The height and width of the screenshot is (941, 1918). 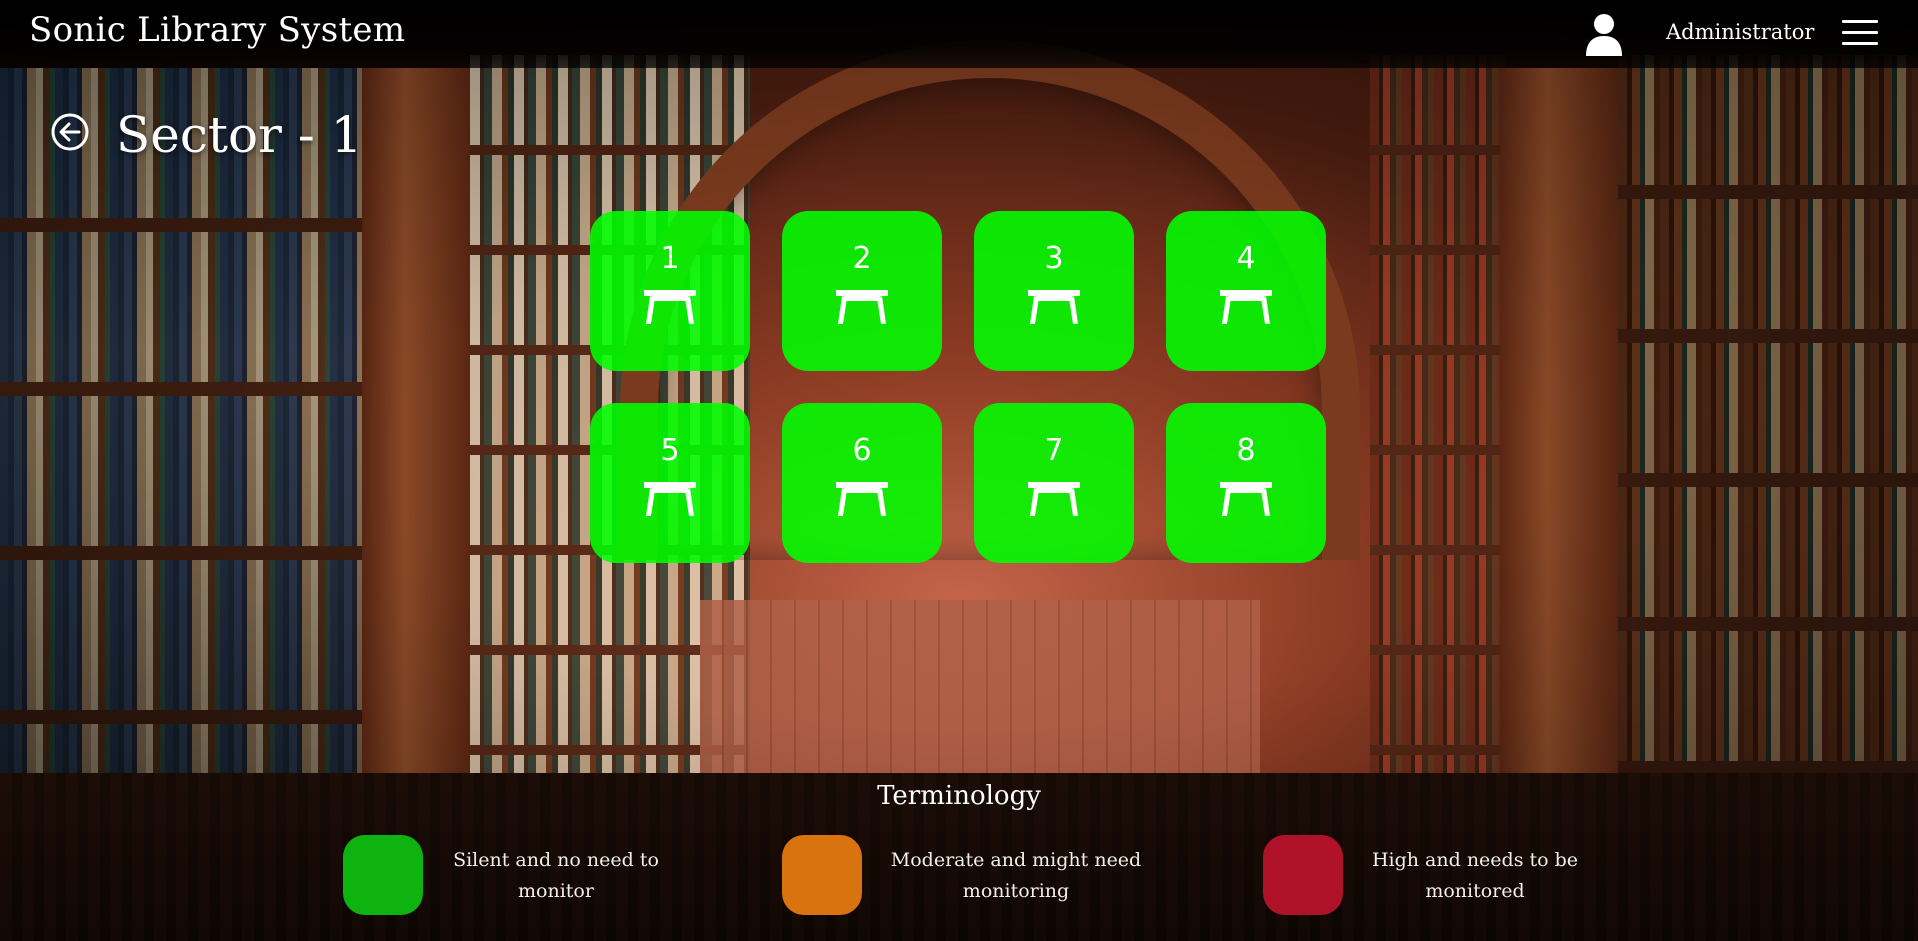 What do you see at coordinates (959, 796) in the screenshot?
I see `legend-title: Terminology` at bounding box center [959, 796].